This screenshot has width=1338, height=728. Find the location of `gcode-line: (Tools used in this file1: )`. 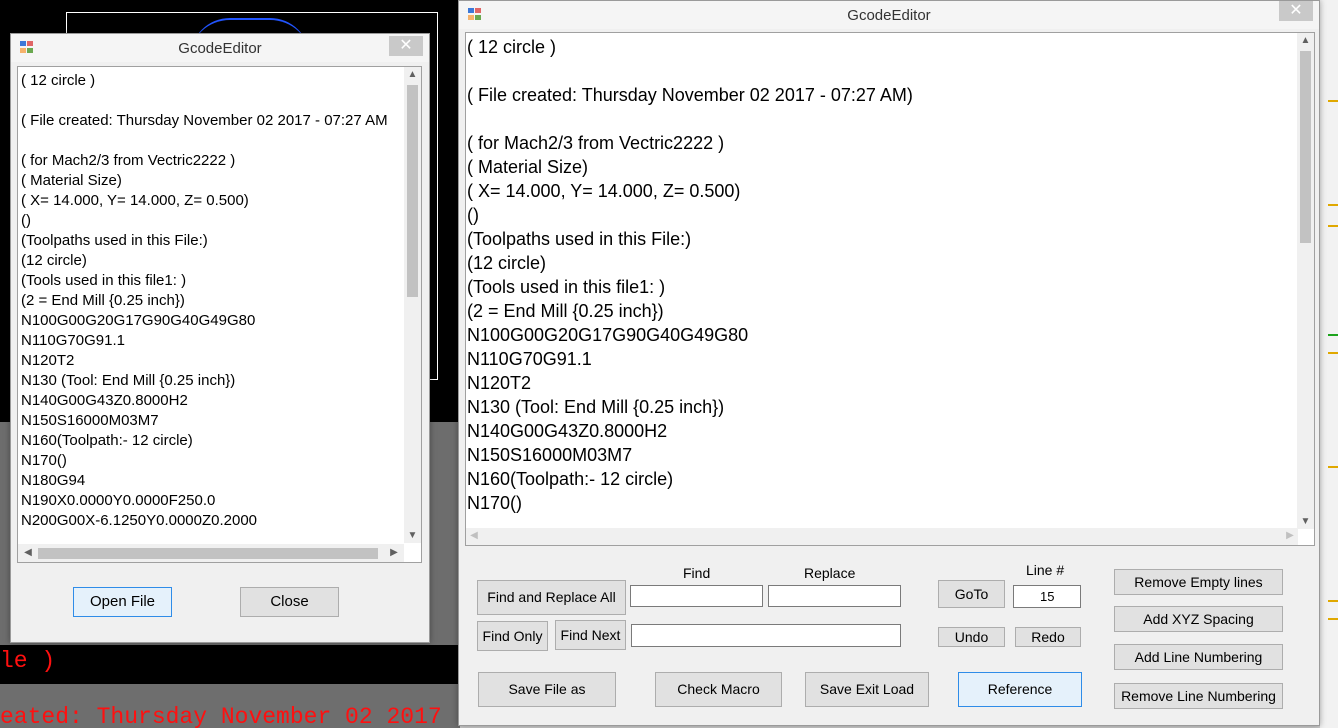

gcode-line: (Tools used in this file1: ) is located at coordinates (104, 280).